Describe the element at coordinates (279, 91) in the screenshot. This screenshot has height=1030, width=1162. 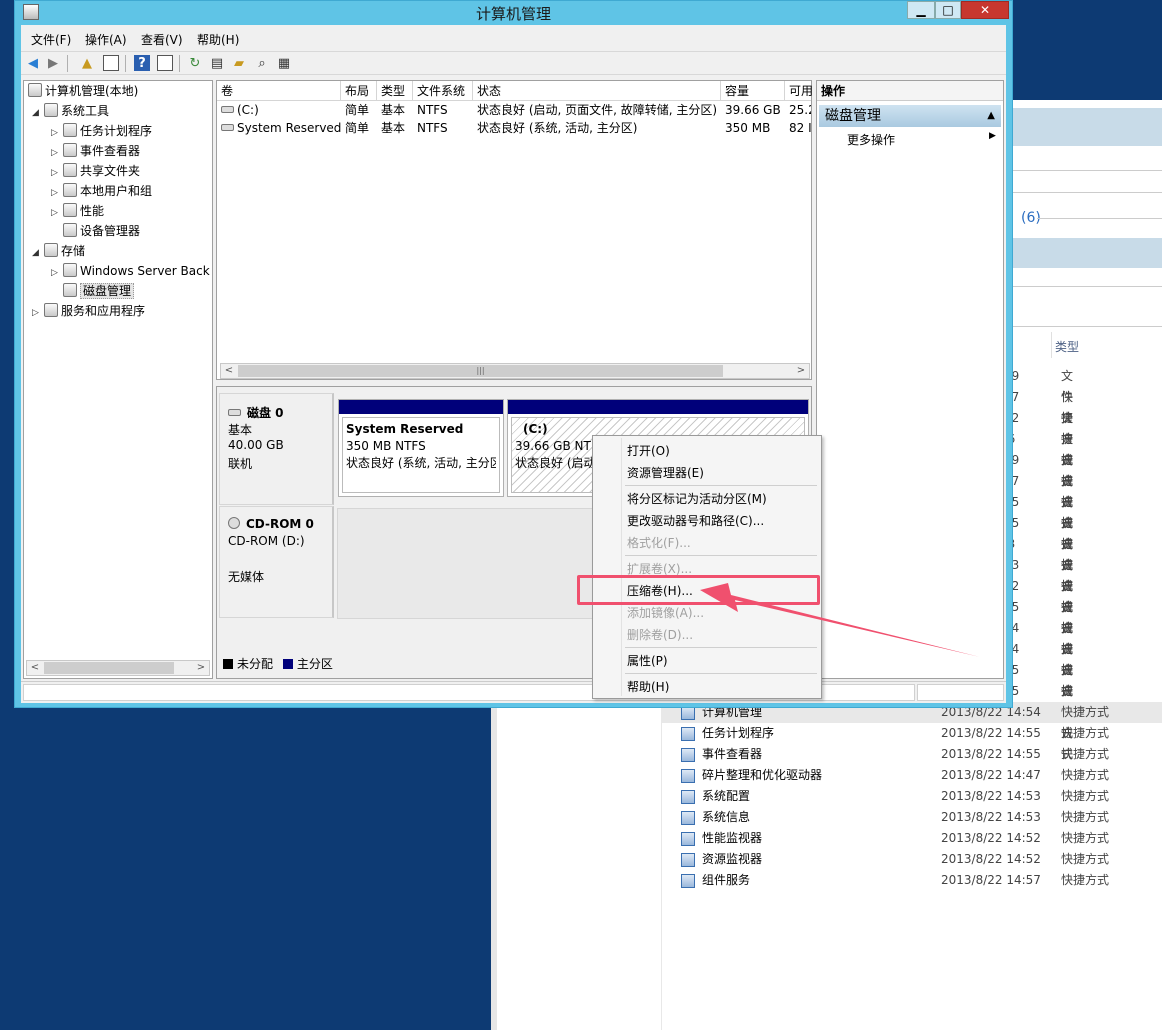
I see `column-header-volume: 卷` at that location.